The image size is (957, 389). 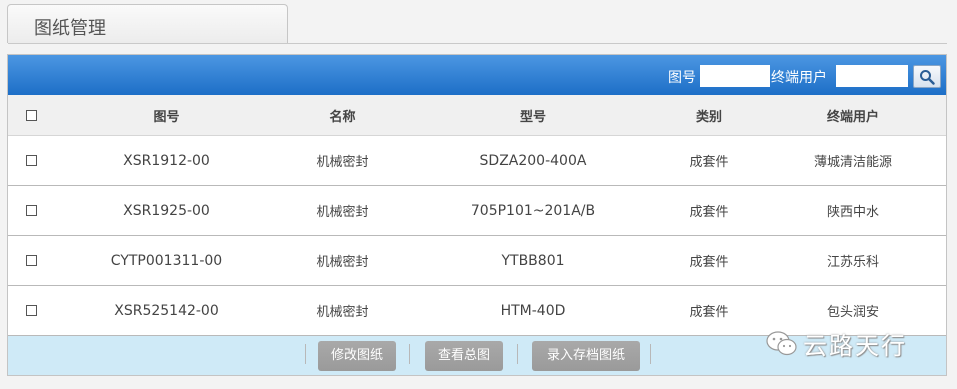 I want to click on search-bar: 图号 终端用户, so click(x=477, y=75).